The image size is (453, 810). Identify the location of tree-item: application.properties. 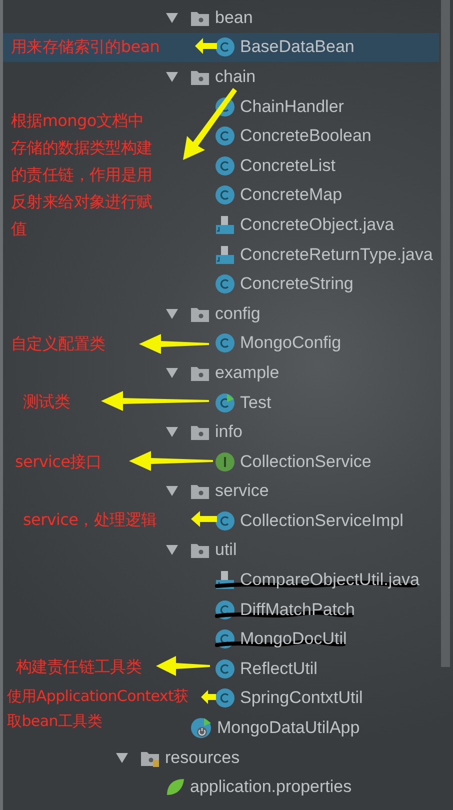
(271, 787).